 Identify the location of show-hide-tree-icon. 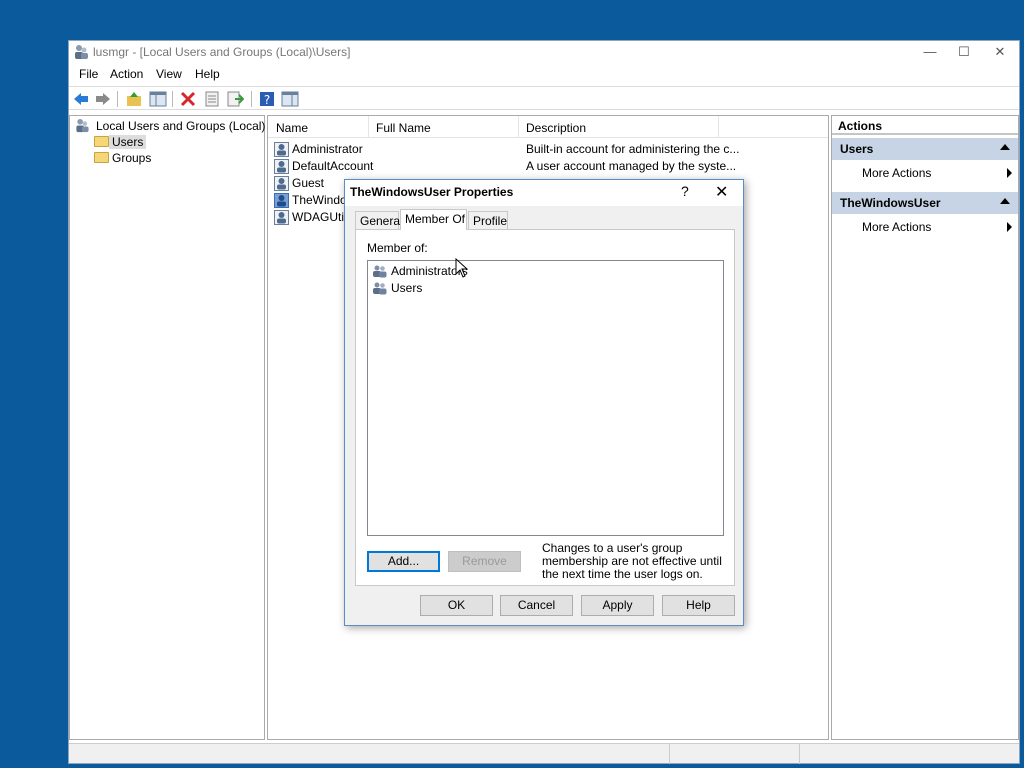
(158, 99).